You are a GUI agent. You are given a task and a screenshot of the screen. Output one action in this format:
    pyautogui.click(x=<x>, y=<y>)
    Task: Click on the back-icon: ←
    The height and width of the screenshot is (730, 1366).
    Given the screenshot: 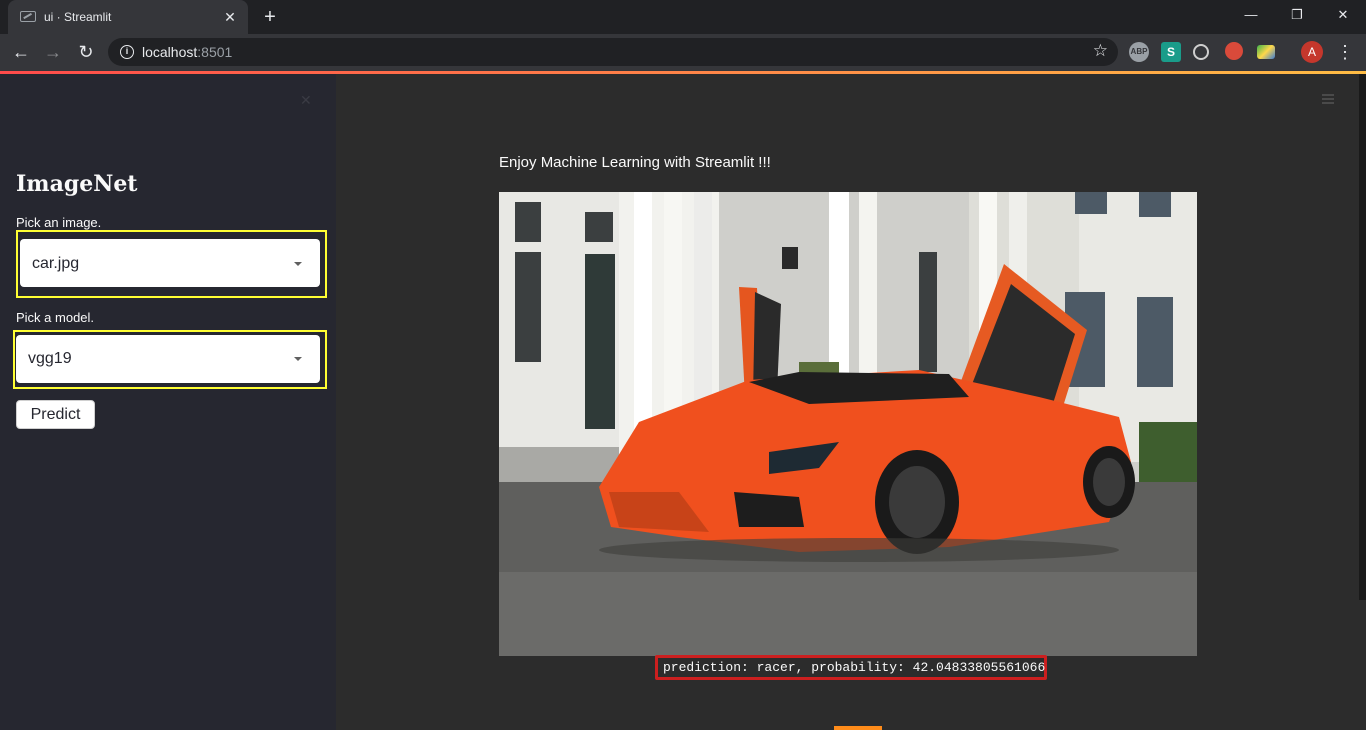 What is the action you would take?
    pyautogui.click(x=21, y=52)
    